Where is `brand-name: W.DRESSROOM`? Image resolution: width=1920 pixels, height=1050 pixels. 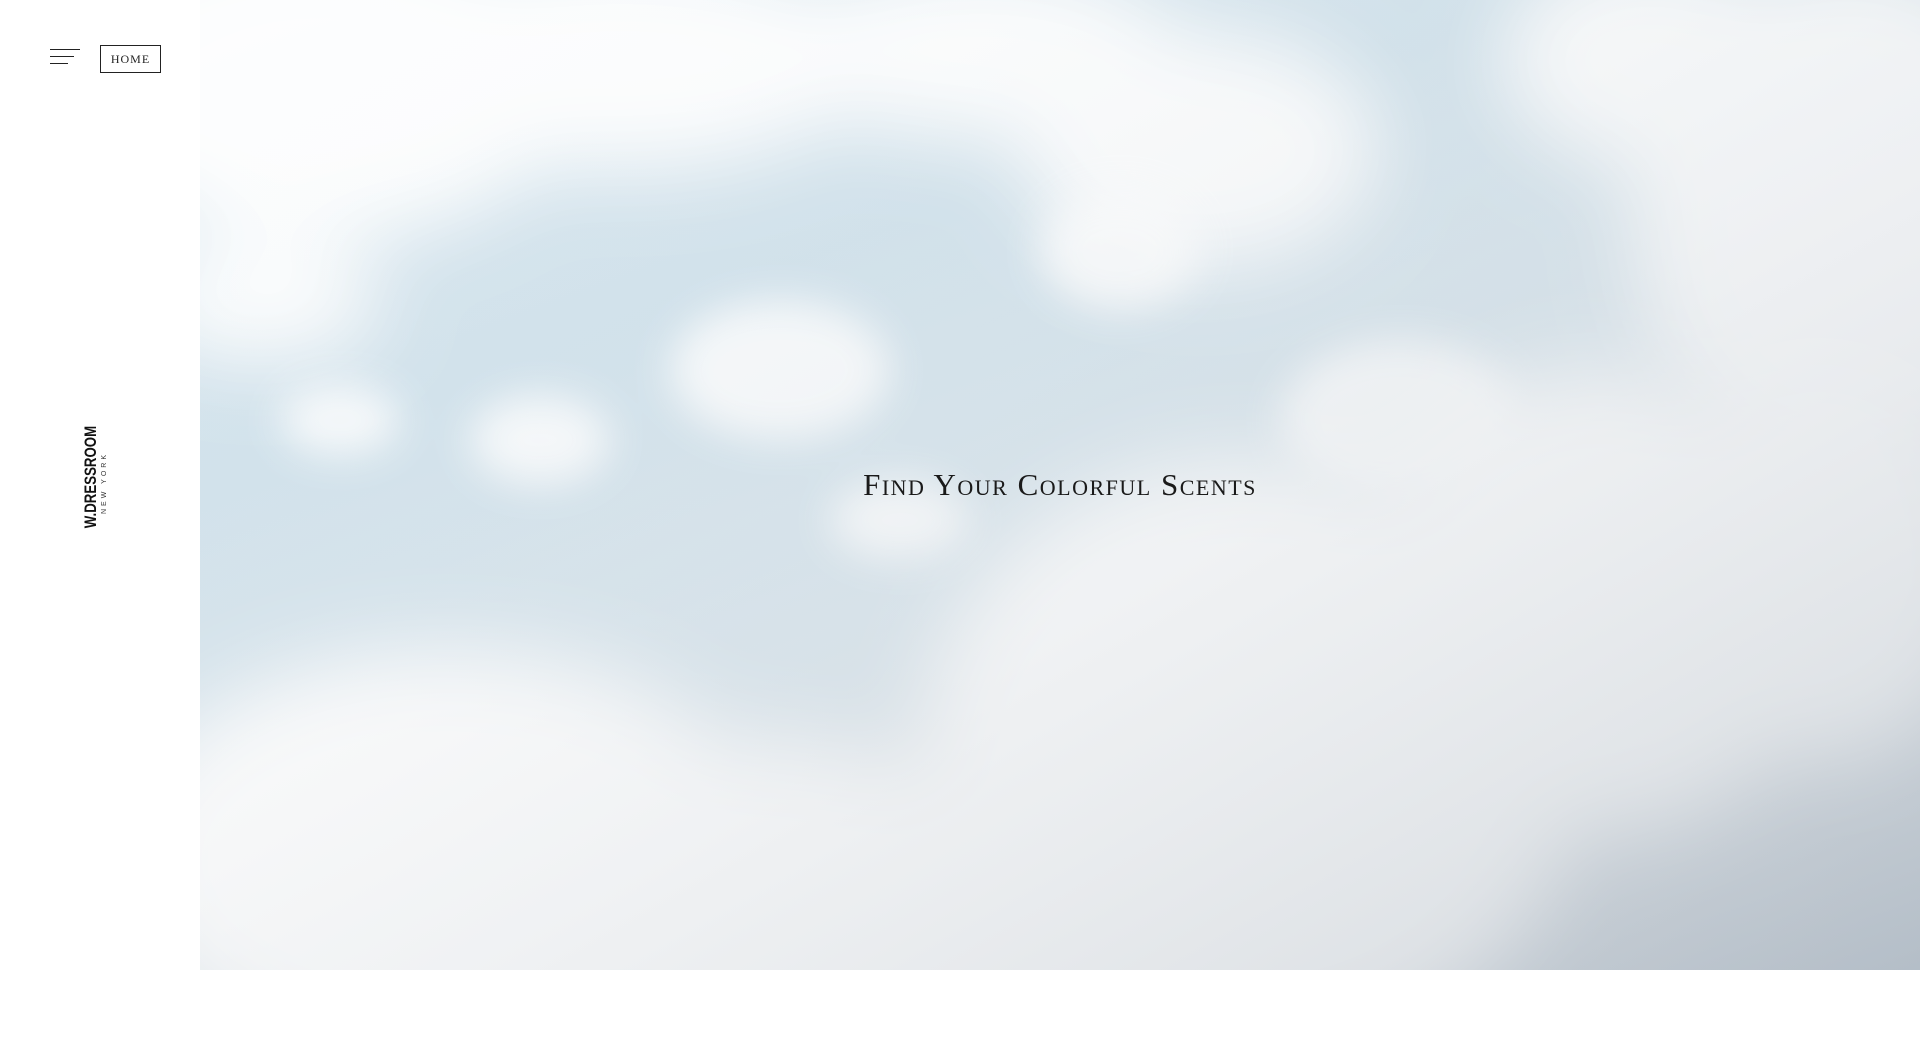
brand-name: W.DRESSROOM is located at coordinates (90, 477).